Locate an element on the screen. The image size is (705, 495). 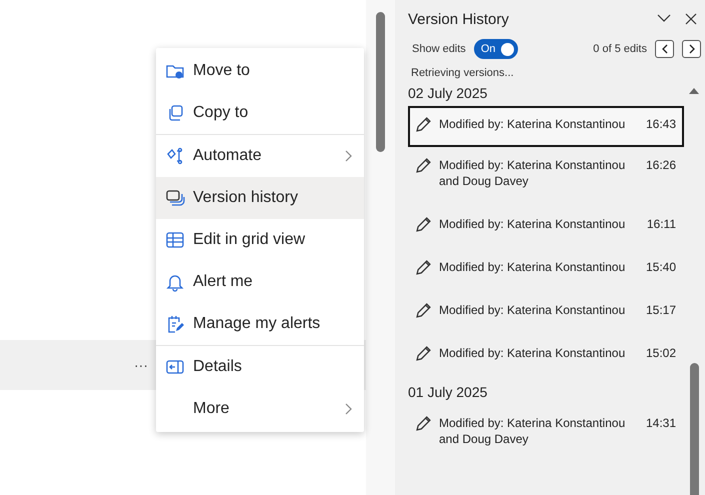
menu-item: Version history is located at coordinates (260, 198).